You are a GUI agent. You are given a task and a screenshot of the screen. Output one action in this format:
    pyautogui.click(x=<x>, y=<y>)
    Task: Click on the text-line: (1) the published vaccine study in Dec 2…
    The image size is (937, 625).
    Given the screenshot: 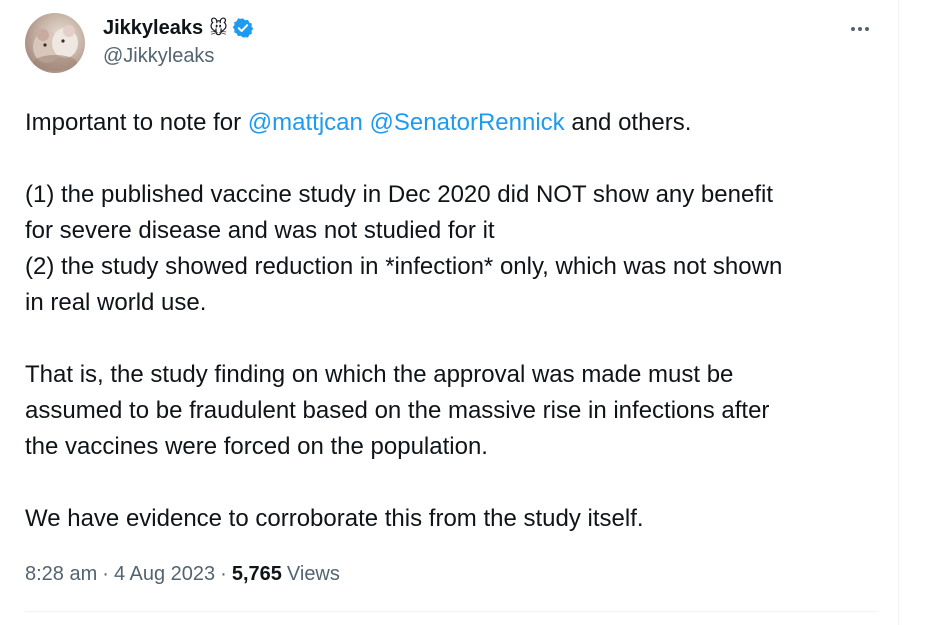 What is the action you would take?
    pyautogui.click(x=399, y=194)
    